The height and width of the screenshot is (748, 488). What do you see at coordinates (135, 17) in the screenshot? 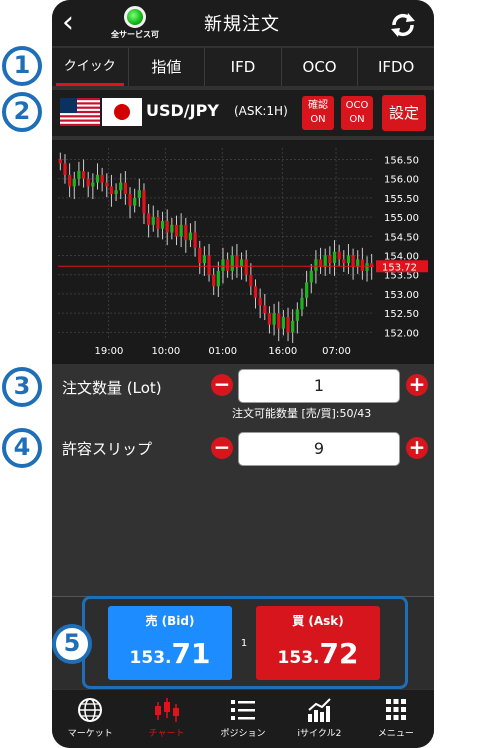
I see `status-light-icon` at bounding box center [135, 17].